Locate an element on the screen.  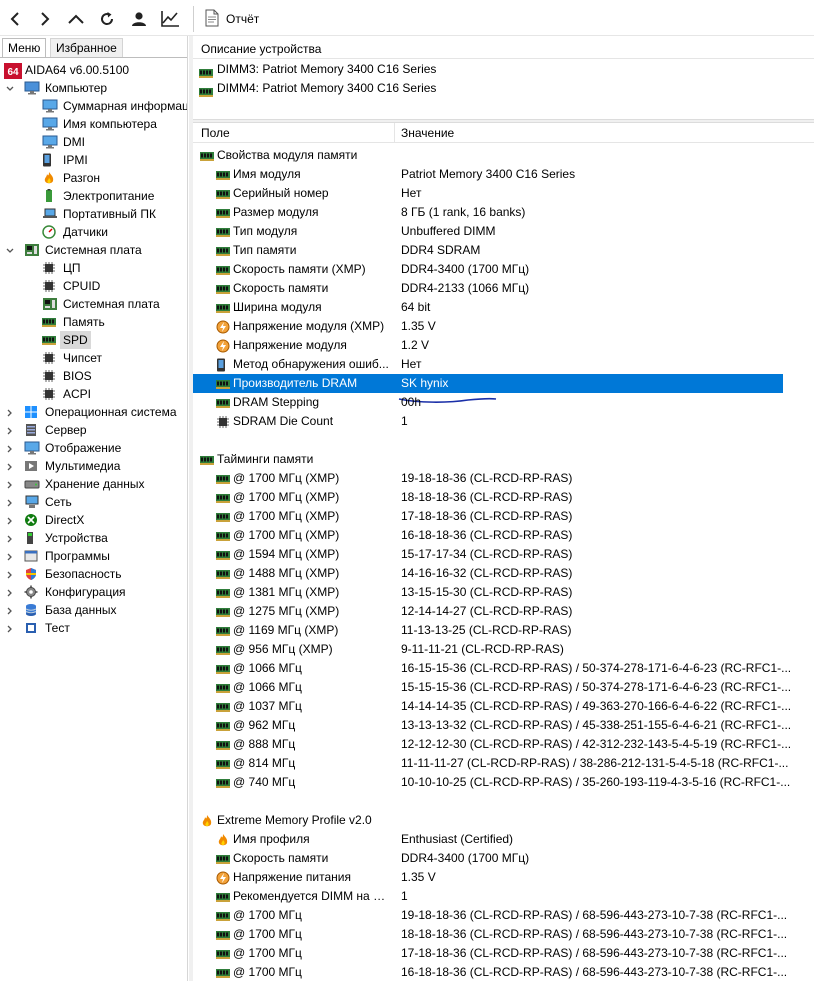
property-row: SDRAM Die Count 1 is located at coordinates (503, 421).